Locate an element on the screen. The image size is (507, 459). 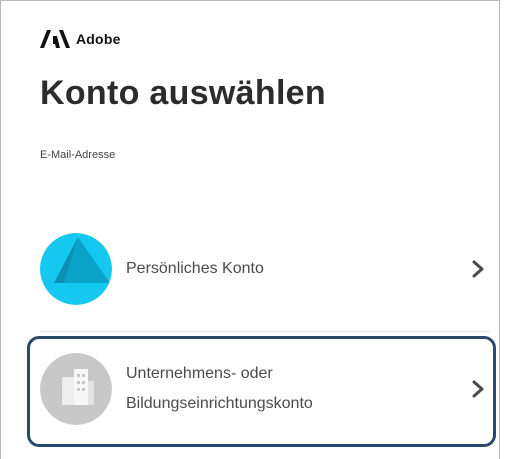
personal-account-avatar-icon is located at coordinates (76, 269).